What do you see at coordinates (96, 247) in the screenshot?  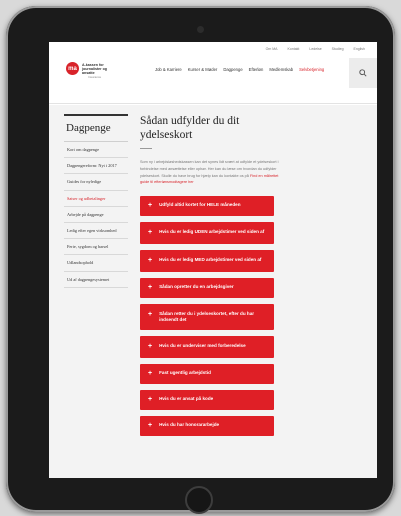 I see `sidebar-item: Ferie, sygdom og barsel` at bounding box center [96, 247].